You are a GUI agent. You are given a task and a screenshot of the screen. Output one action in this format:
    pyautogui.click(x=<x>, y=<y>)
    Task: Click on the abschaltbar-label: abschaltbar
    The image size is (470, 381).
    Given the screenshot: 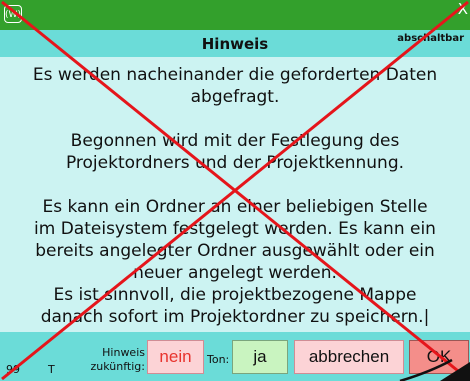 What is the action you would take?
    pyautogui.click(x=430, y=38)
    